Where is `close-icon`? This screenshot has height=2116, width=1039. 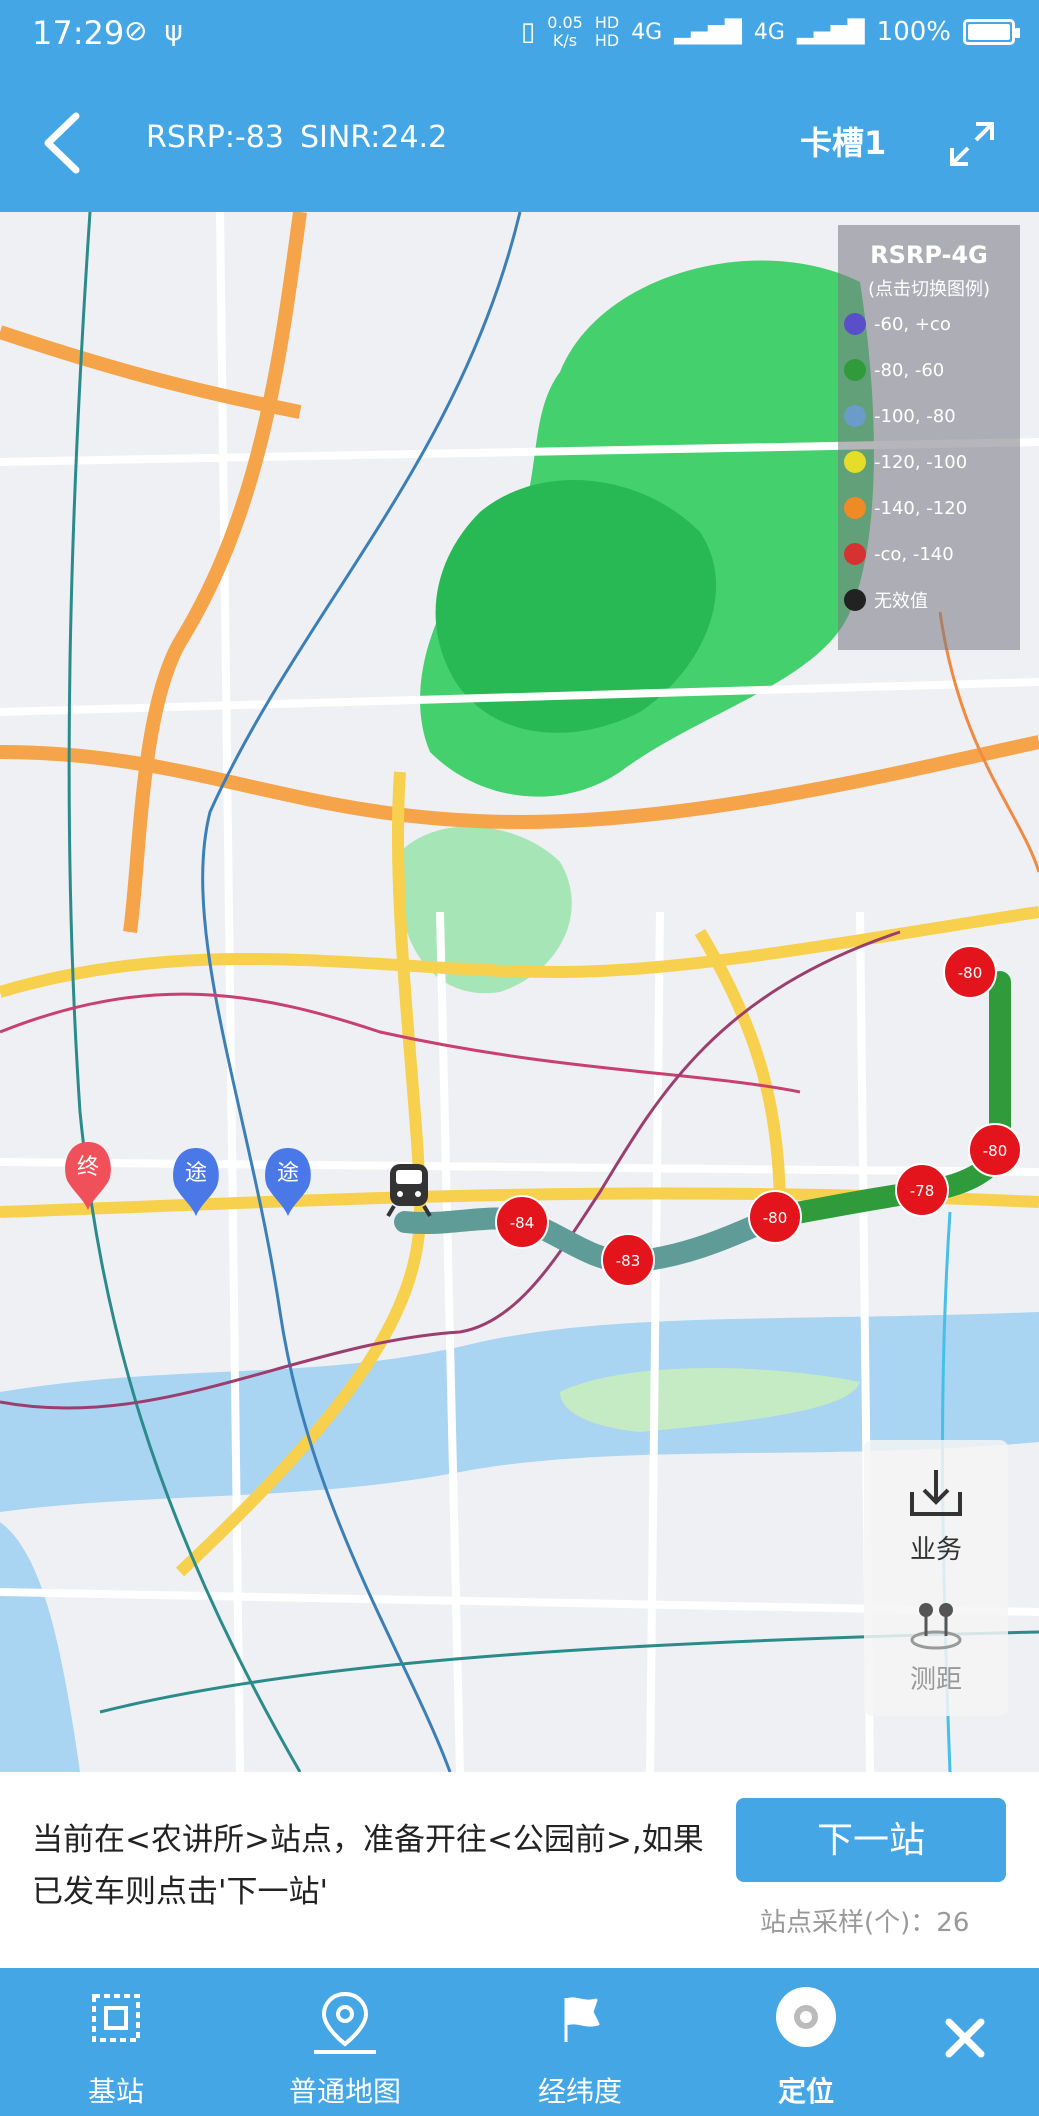 close-icon is located at coordinates (965, 2038).